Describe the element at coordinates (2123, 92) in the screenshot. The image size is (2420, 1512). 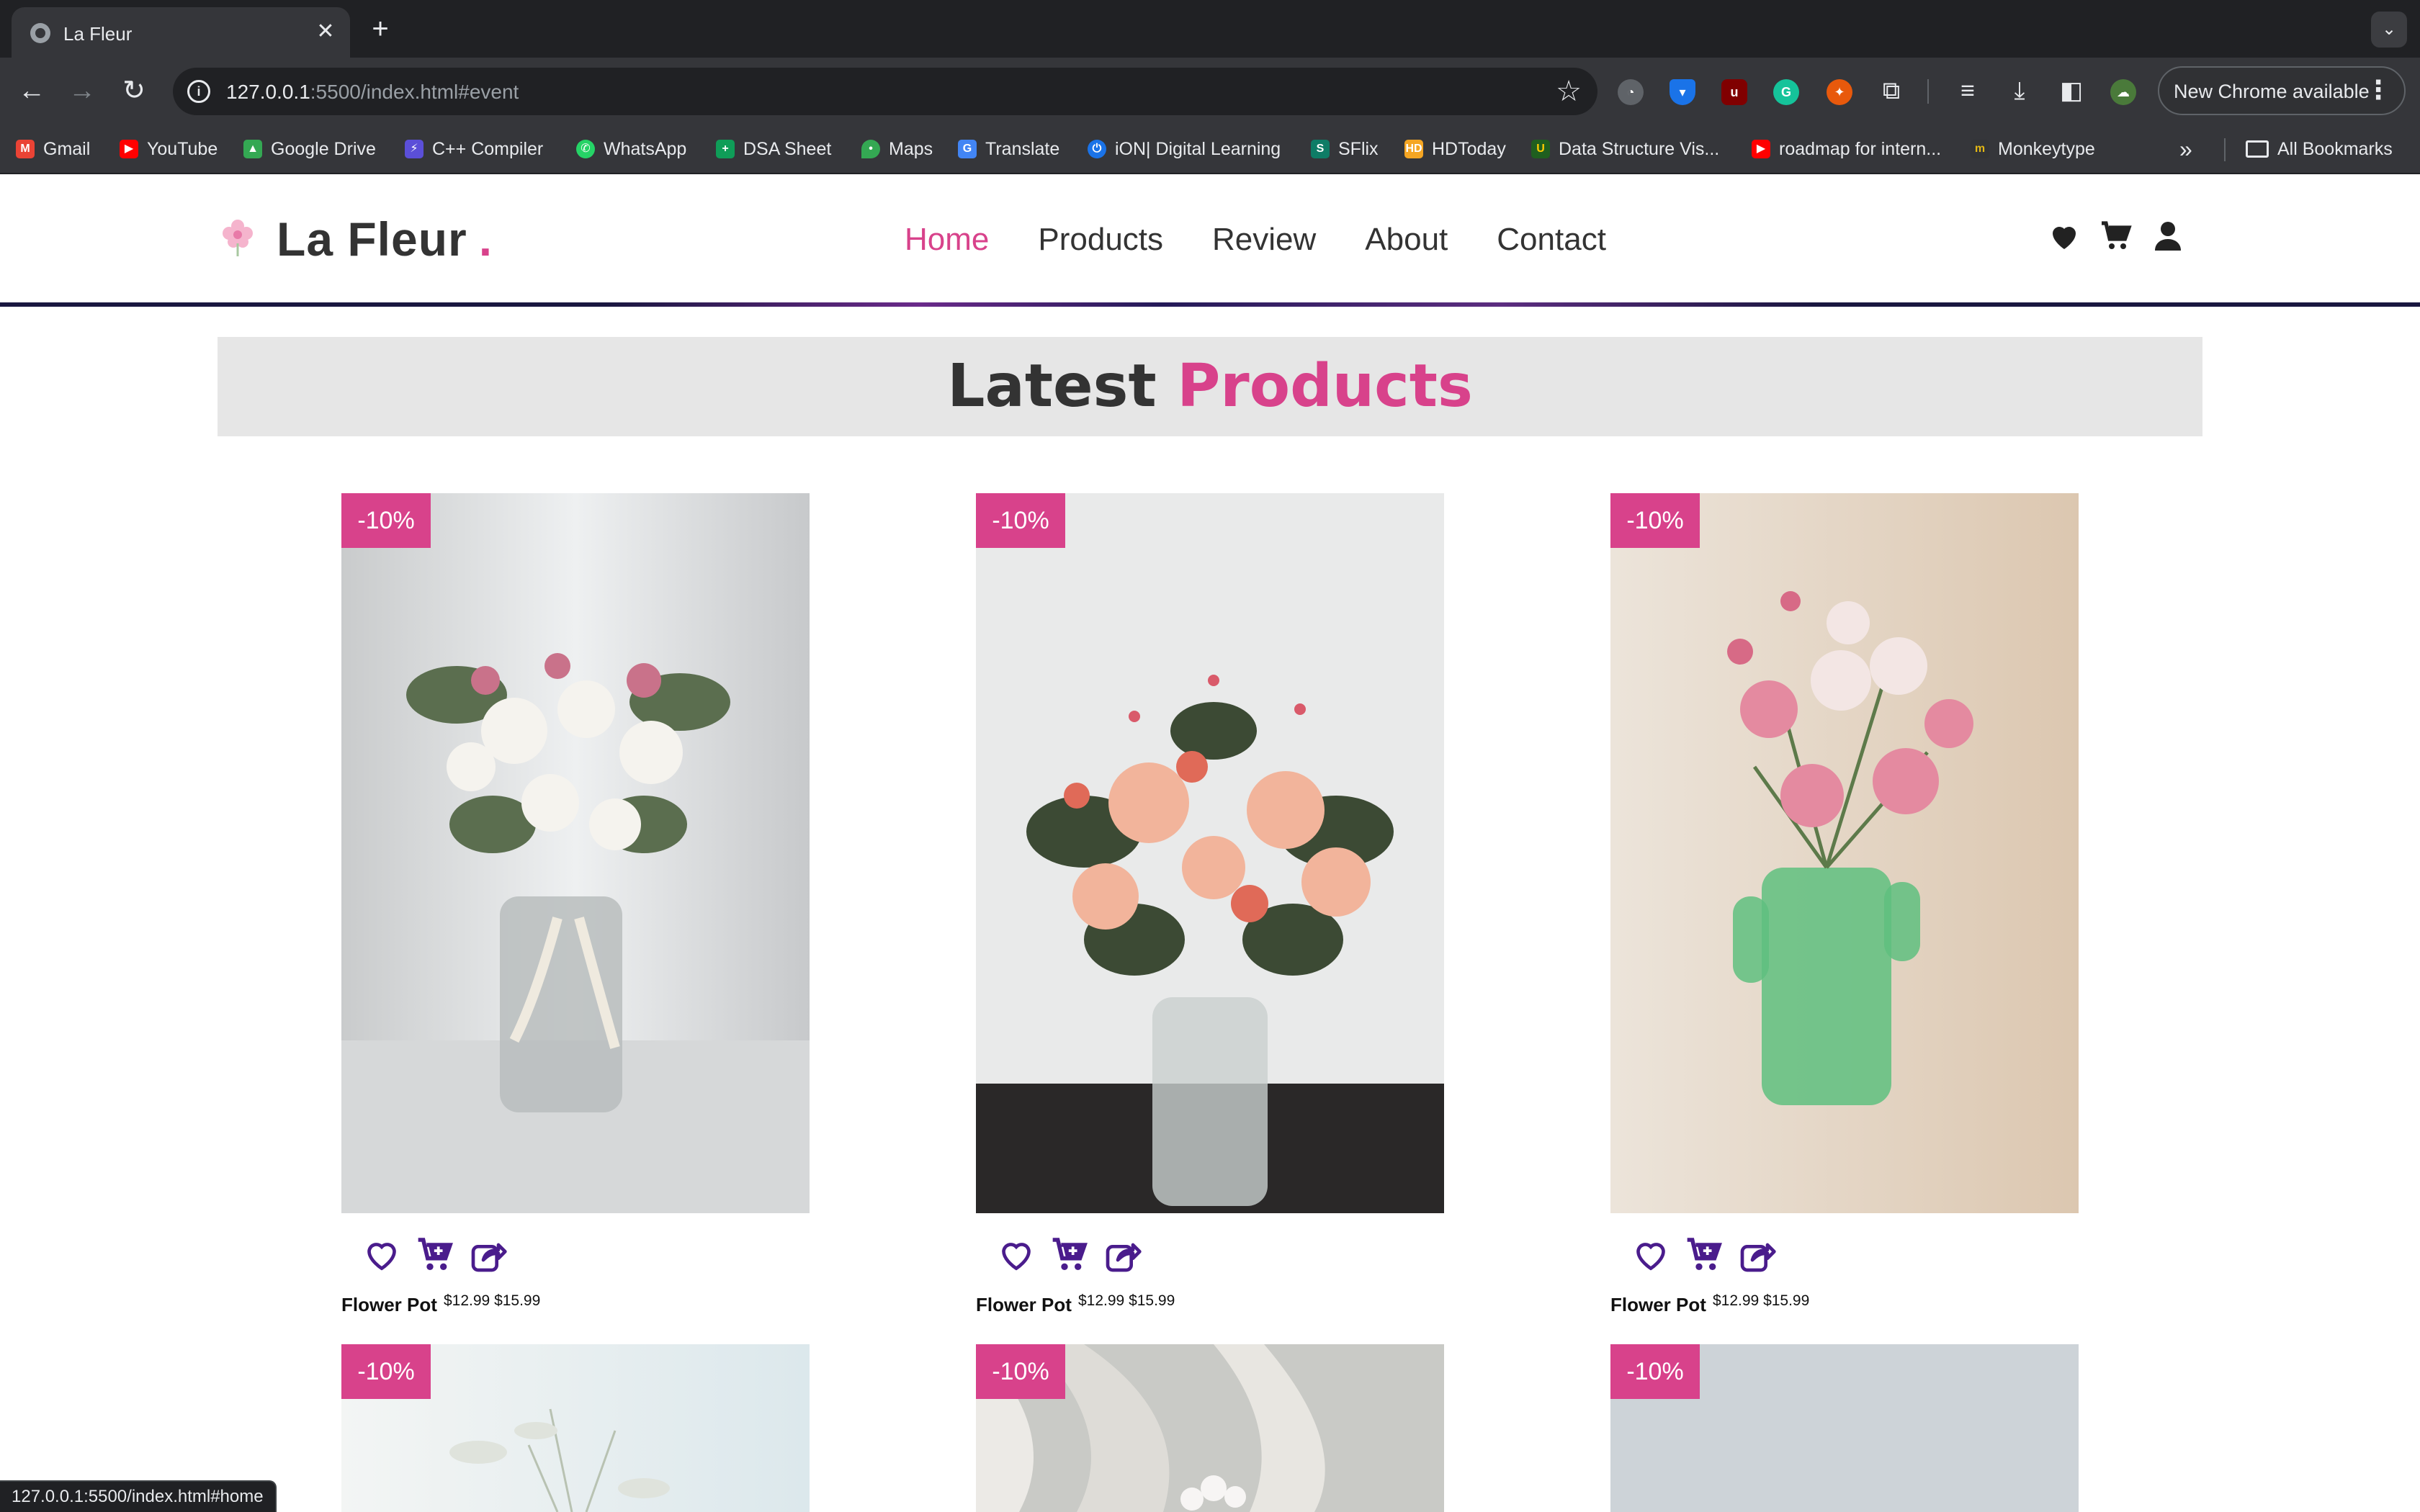
I see `profile-avatar: ☁` at that location.